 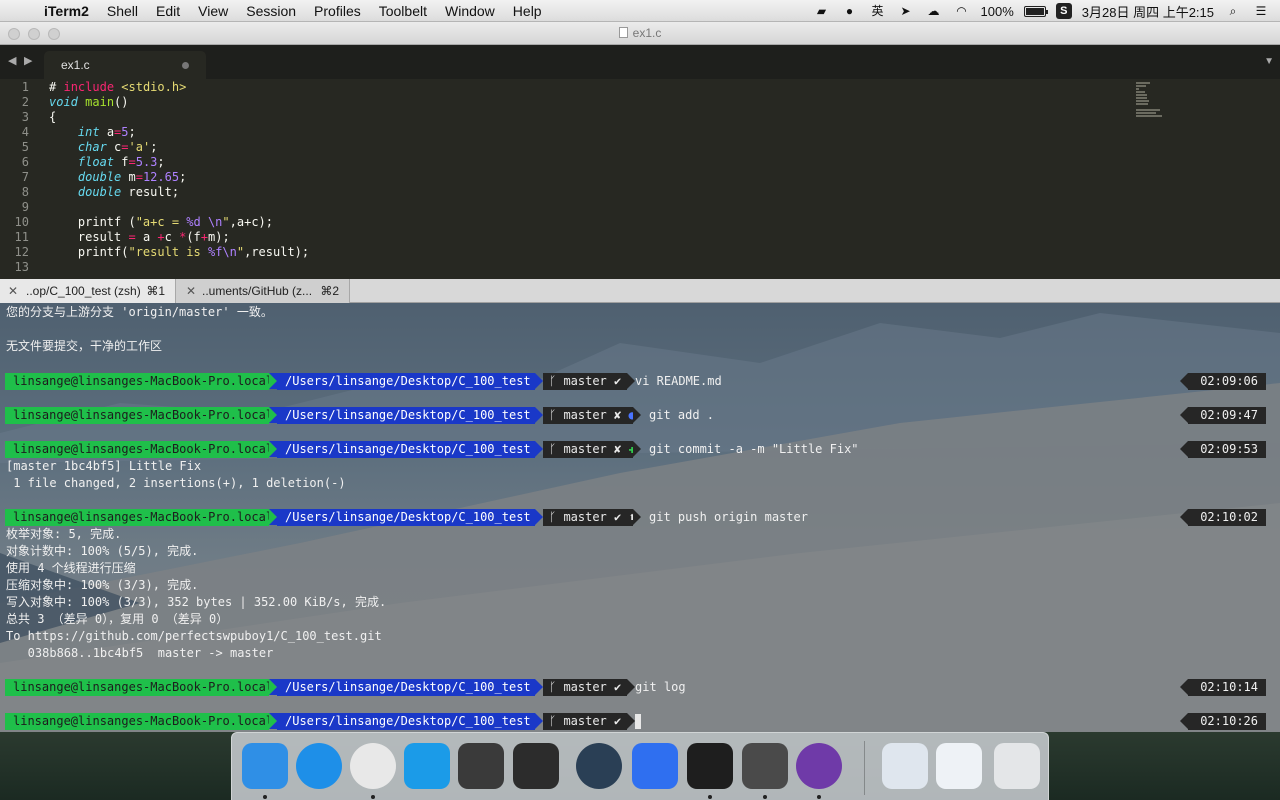 I want to click on back-arrow-icon: ◀, so click(x=12, y=60).